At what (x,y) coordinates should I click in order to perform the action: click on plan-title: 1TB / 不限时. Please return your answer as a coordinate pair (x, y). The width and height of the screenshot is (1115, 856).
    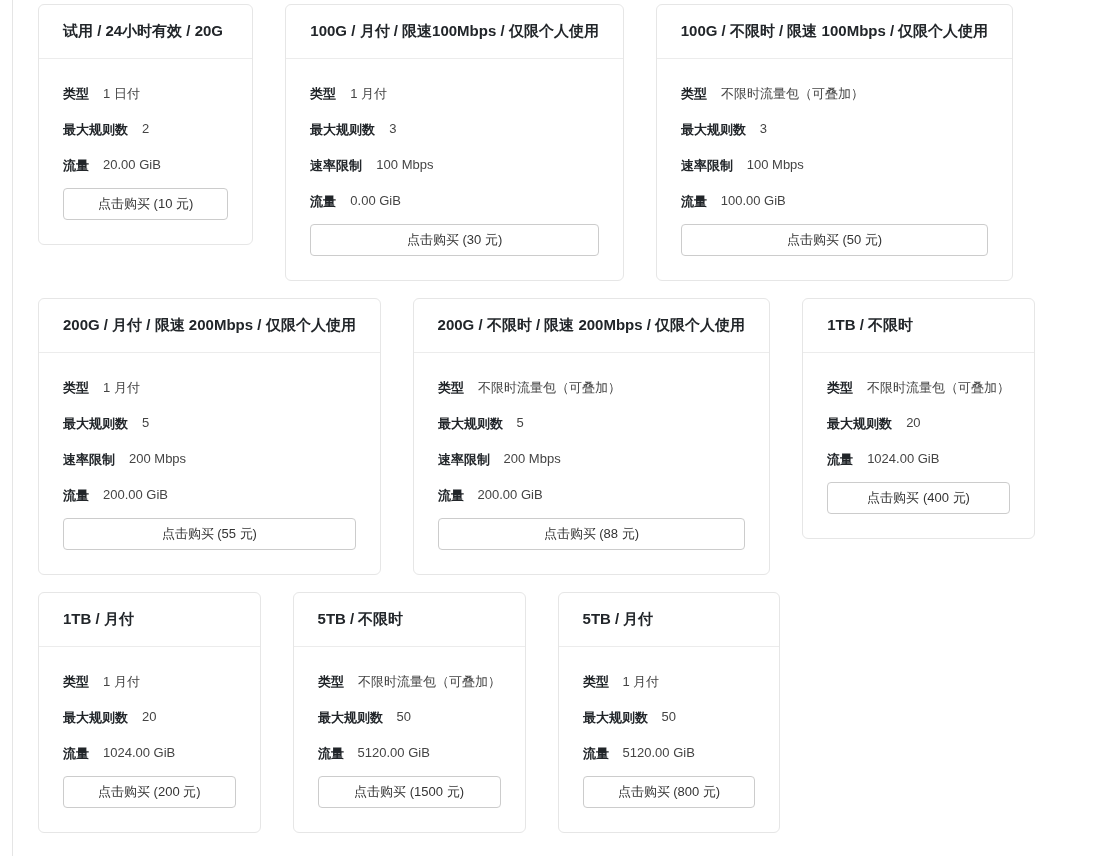
    Looking at the image, I should click on (870, 324).